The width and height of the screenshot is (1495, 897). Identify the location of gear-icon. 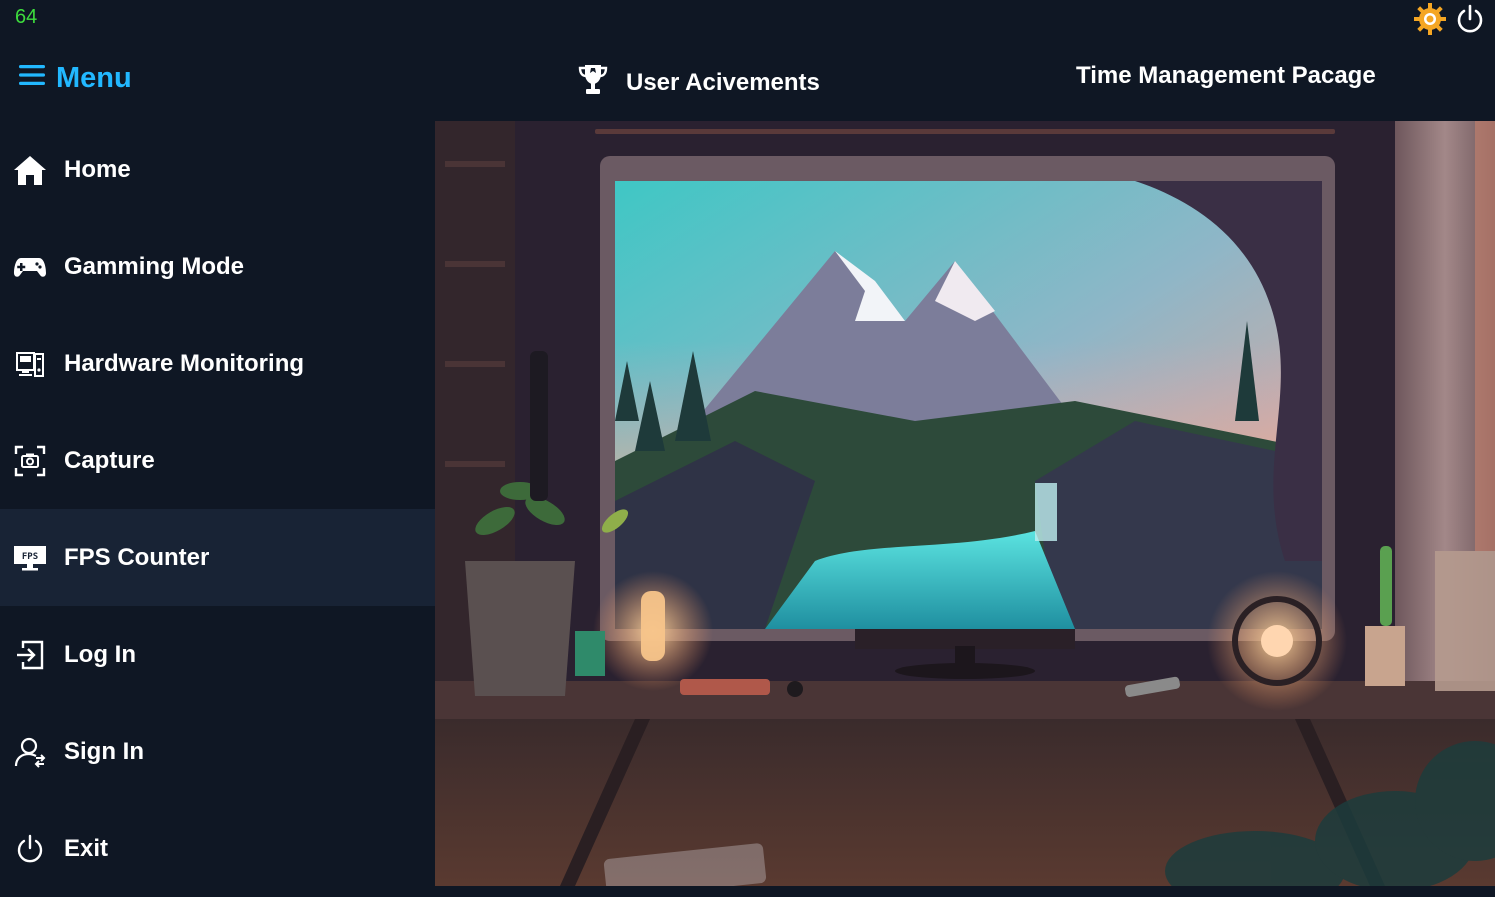
(1430, 19).